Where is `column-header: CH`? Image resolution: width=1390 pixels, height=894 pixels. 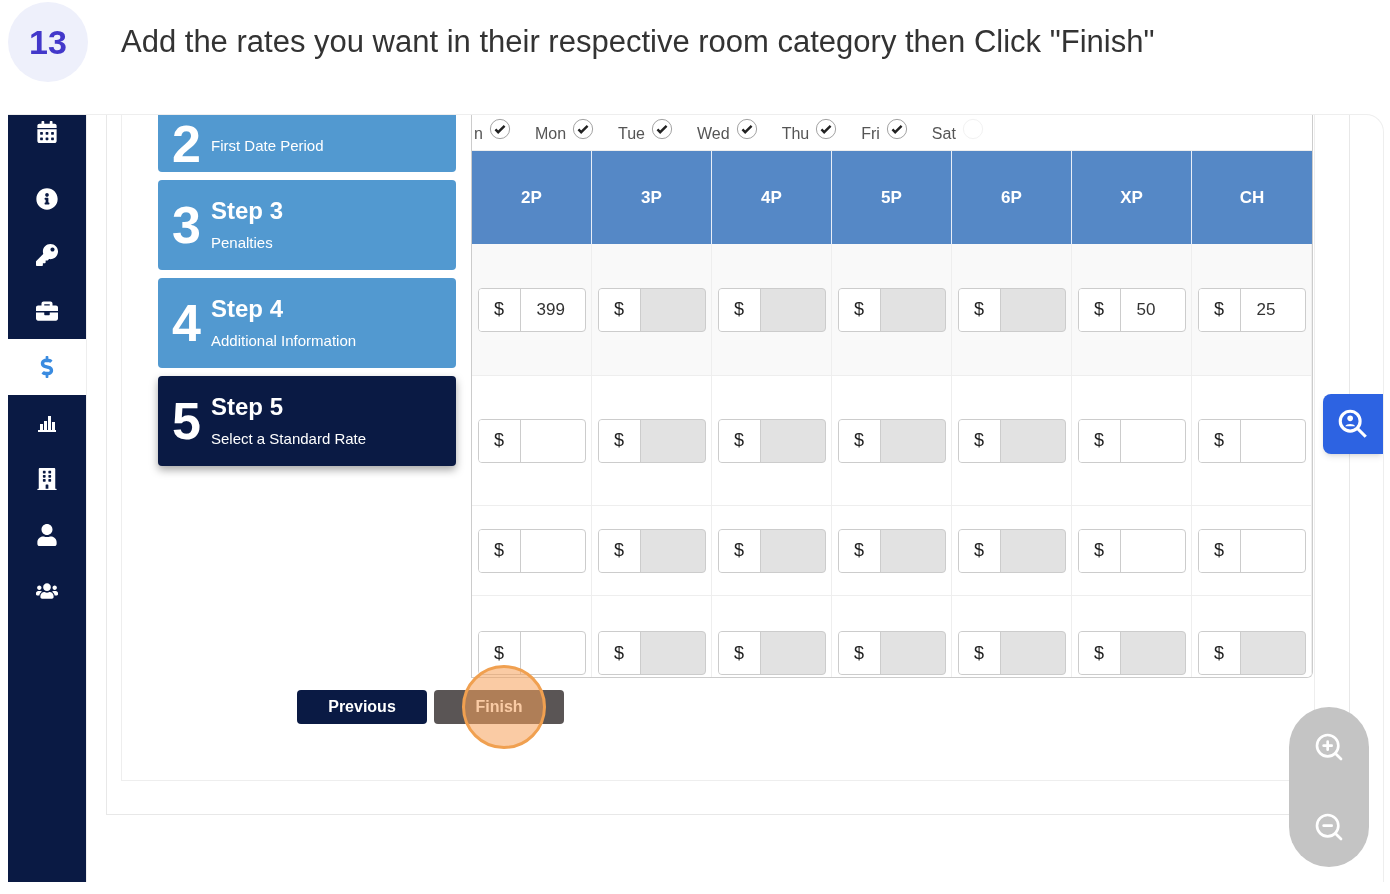 column-header: CH is located at coordinates (1252, 197).